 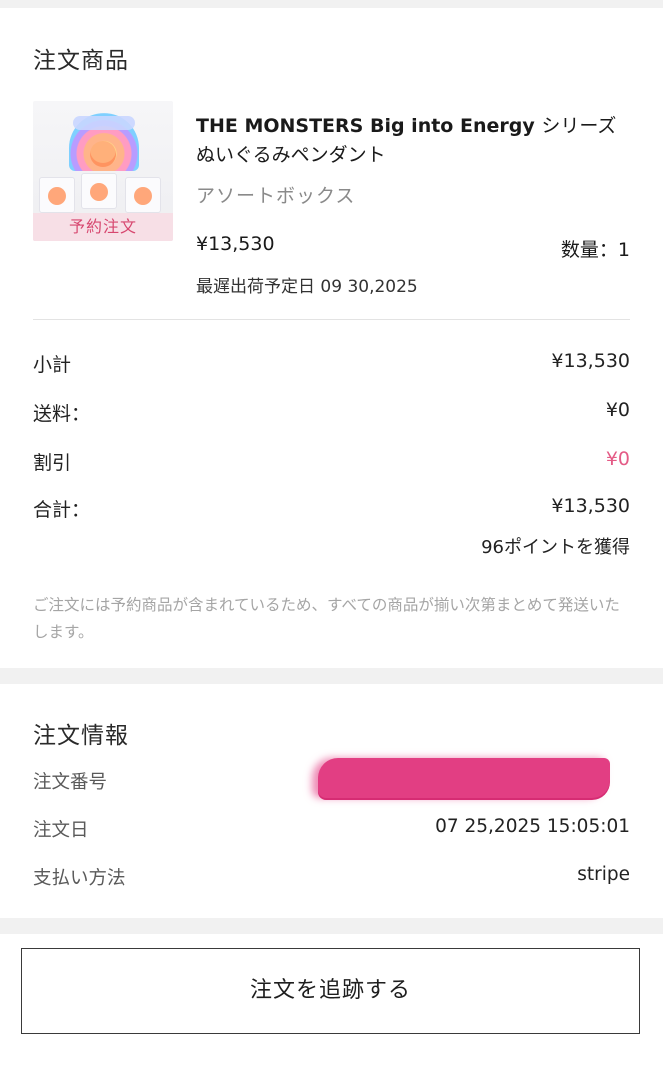 I want to click on subtotal-row: 小計 ¥13,530, so click(x=331, y=365).